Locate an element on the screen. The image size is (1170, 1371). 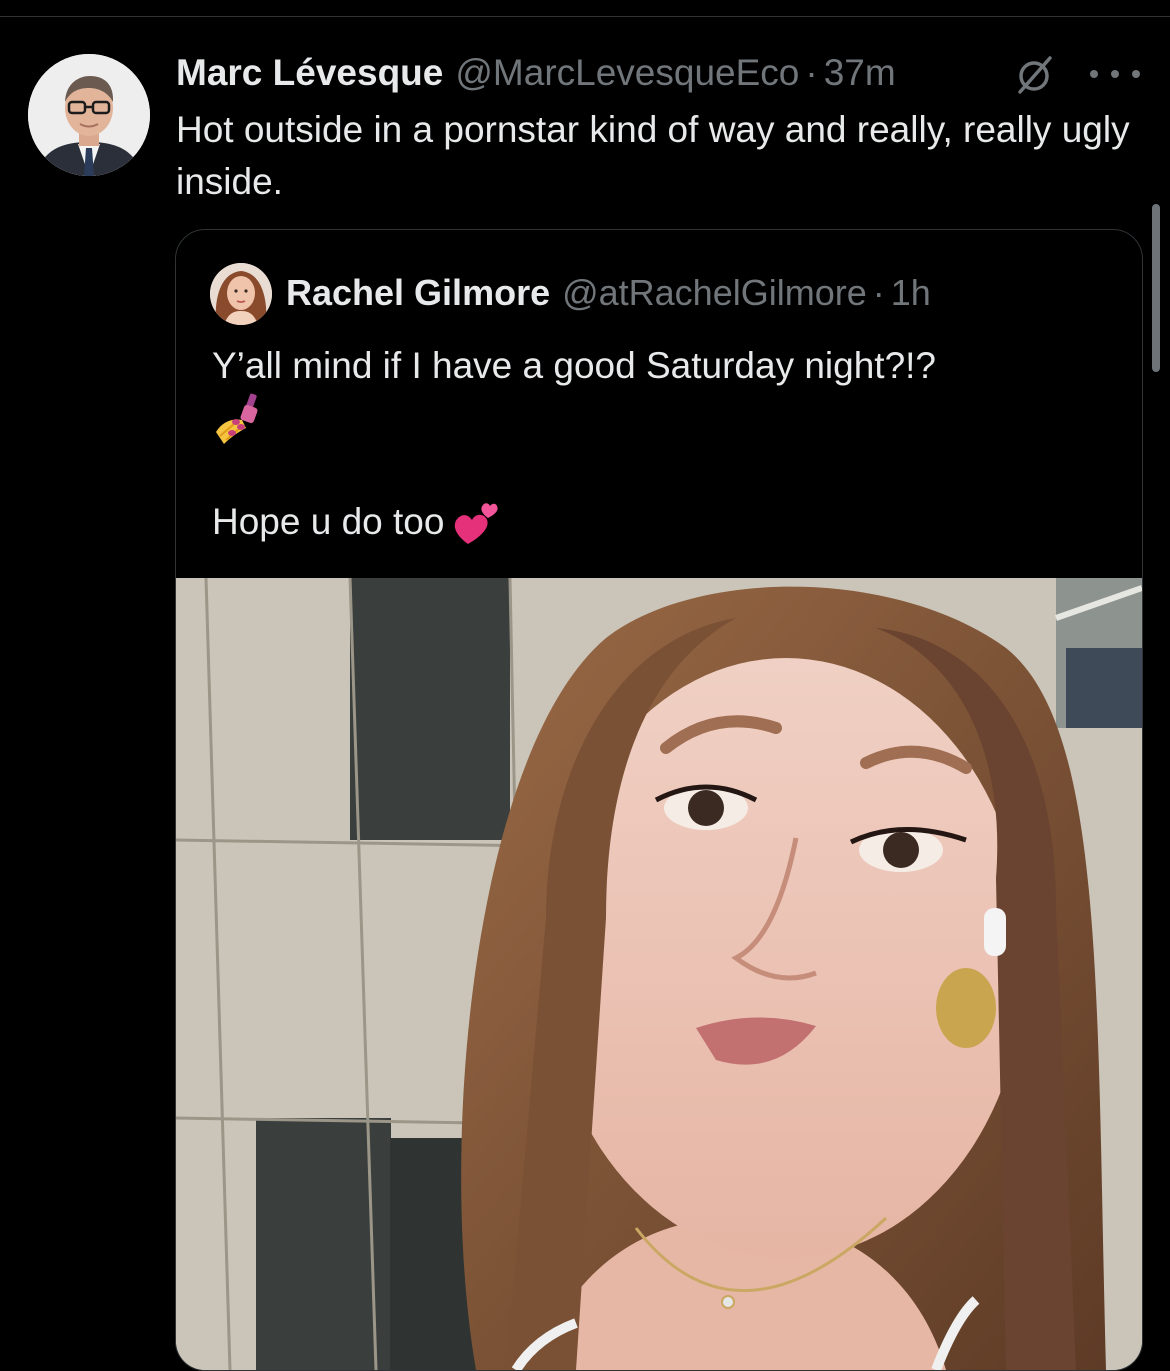
nail-polish-emoji-line is located at coordinates (662, 418).